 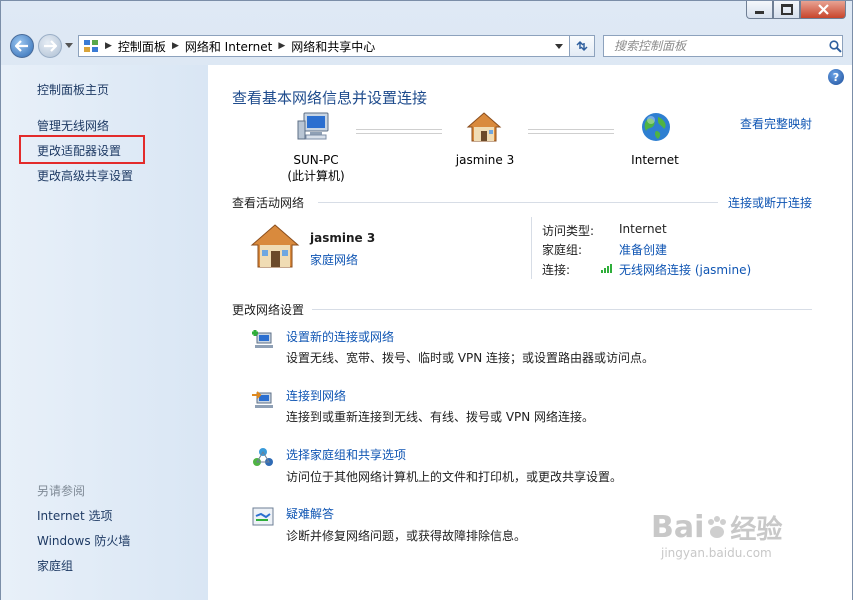 What do you see at coordinates (559, 46) in the screenshot?
I see `address-history-dropdown` at bounding box center [559, 46].